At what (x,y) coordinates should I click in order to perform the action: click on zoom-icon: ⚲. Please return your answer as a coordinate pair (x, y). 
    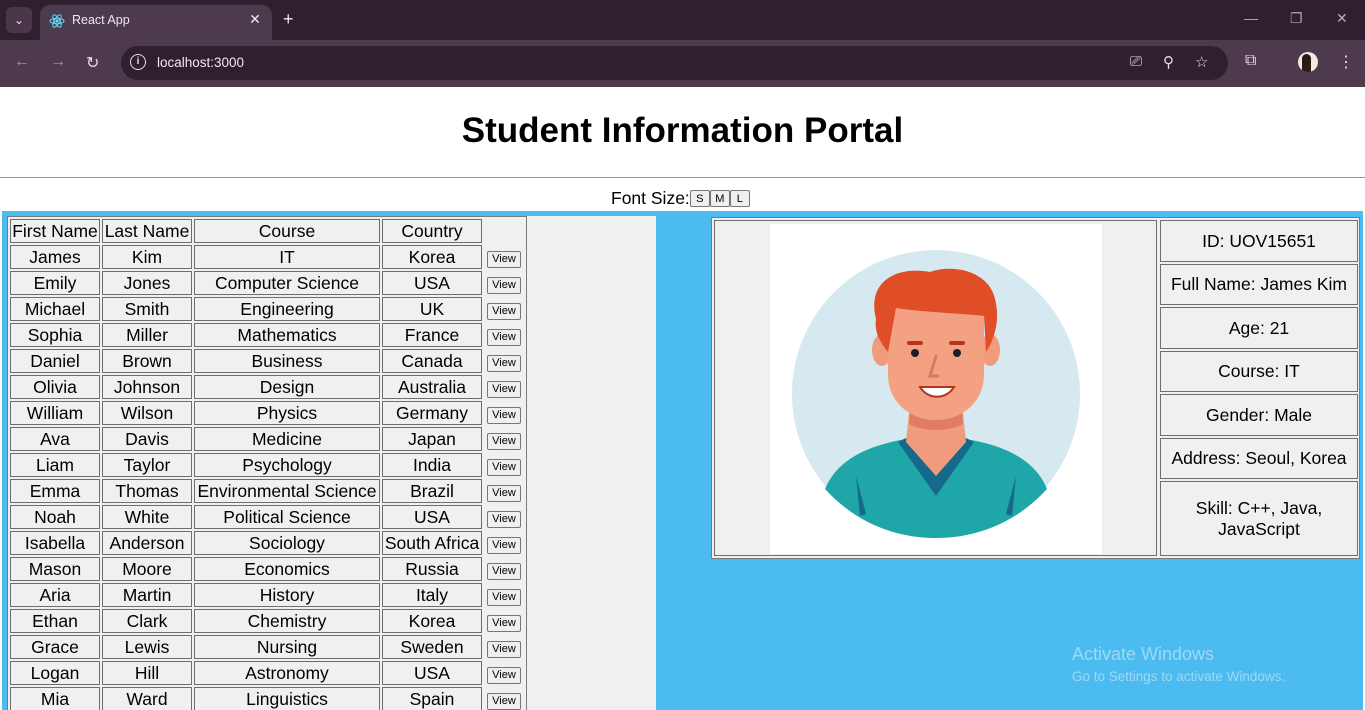
    Looking at the image, I should click on (1168, 62).